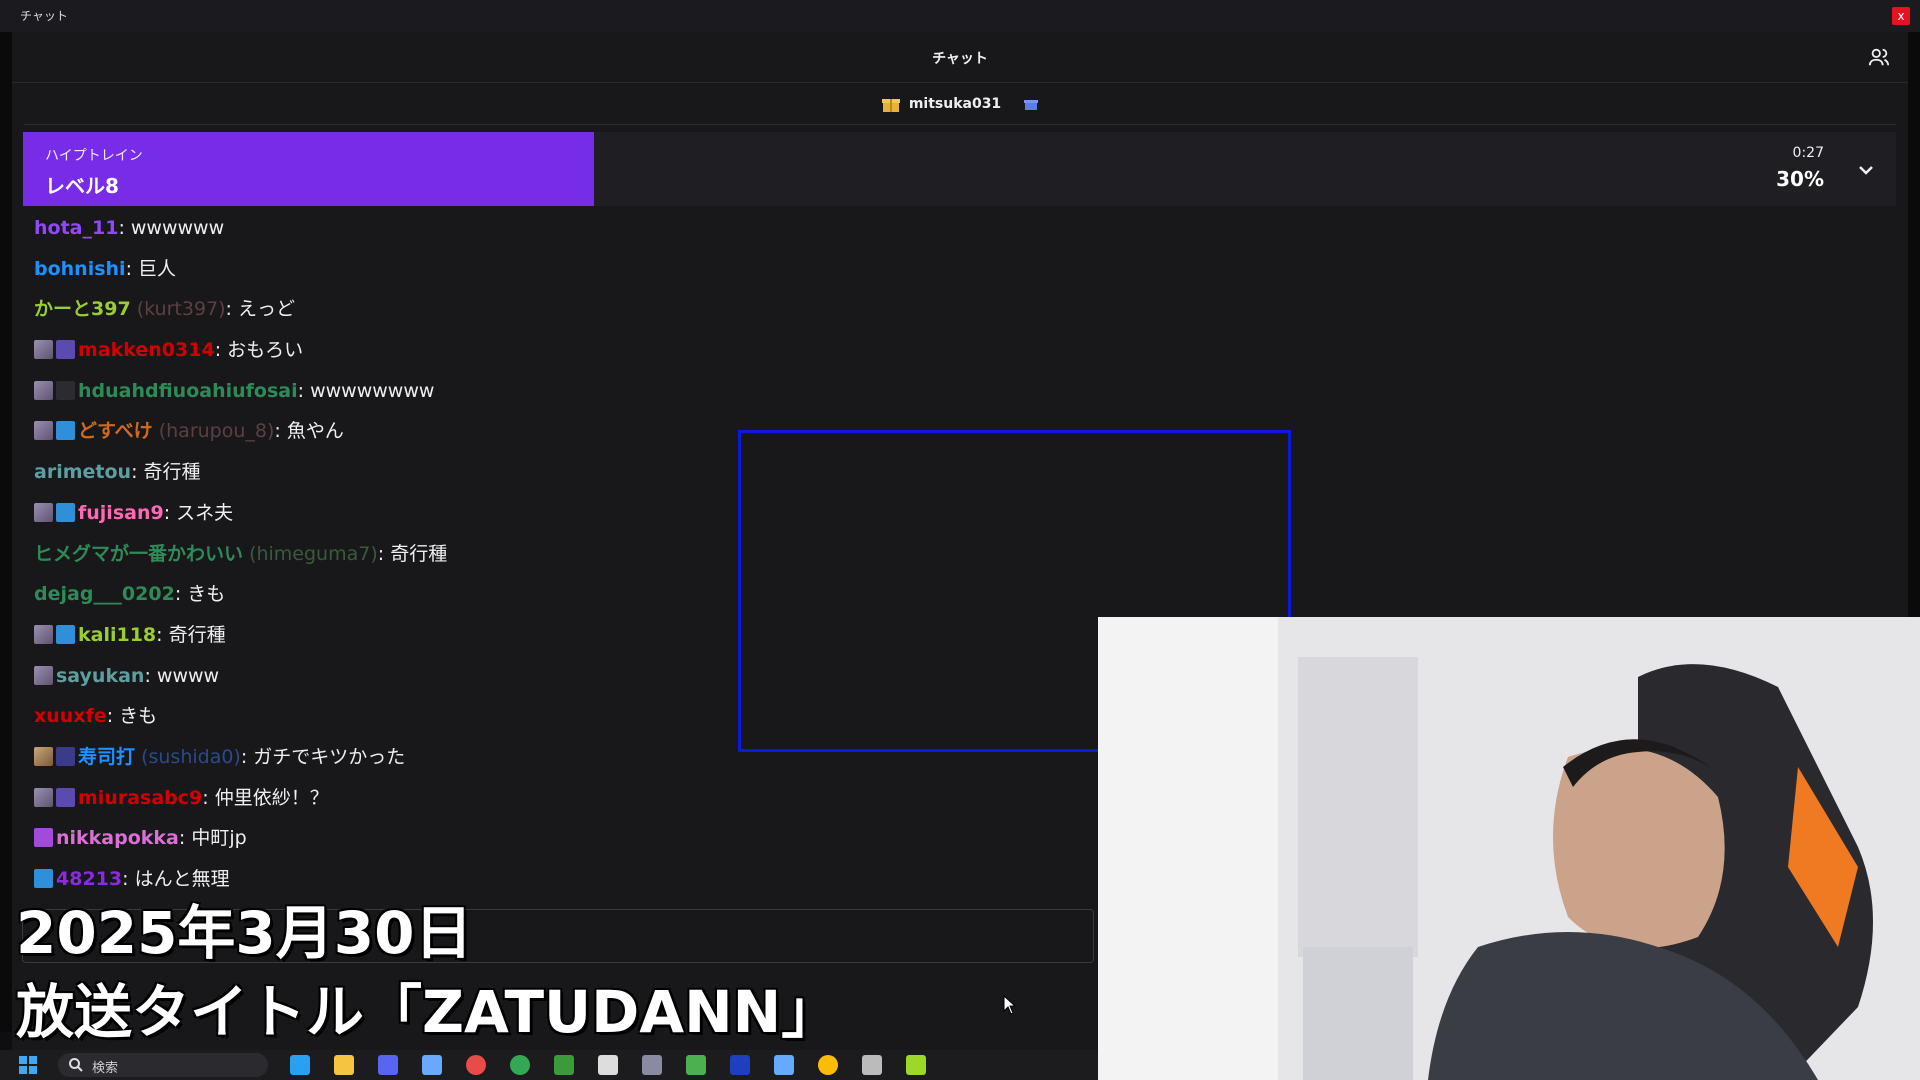 The image size is (1920, 1080). Describe the element at coordinates (784, 1065) in the screenshot. I see `steam-icon` at that location.